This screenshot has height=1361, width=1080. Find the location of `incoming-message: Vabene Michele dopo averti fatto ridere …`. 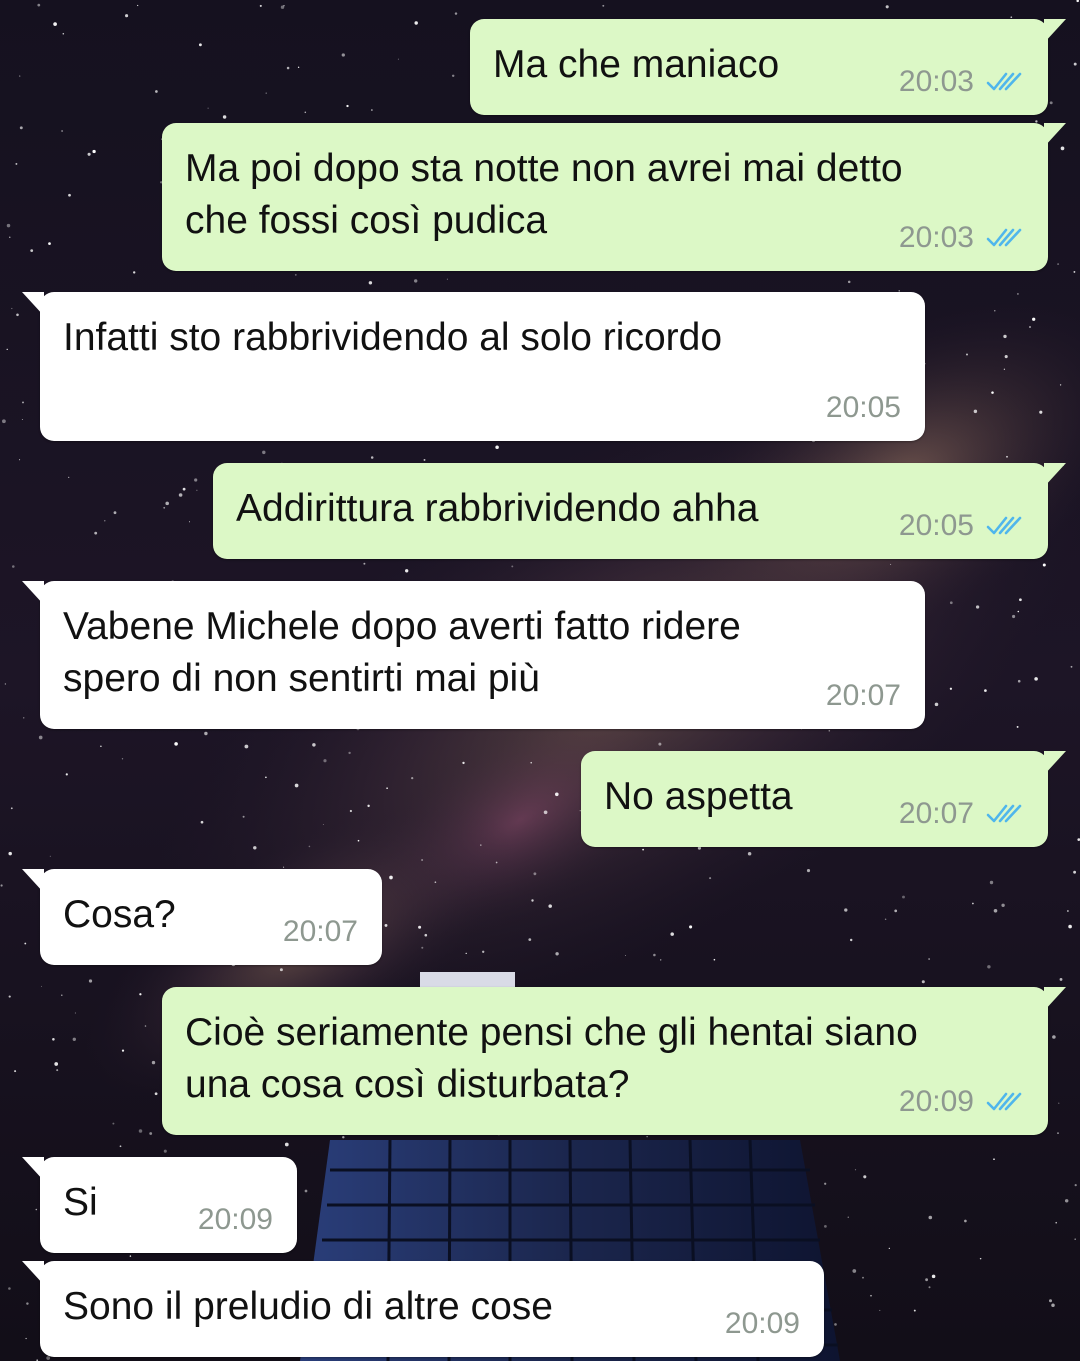

incoming-message: Vabene Michele dopo averti fatto ridere … is located at coordinates (473, 655).